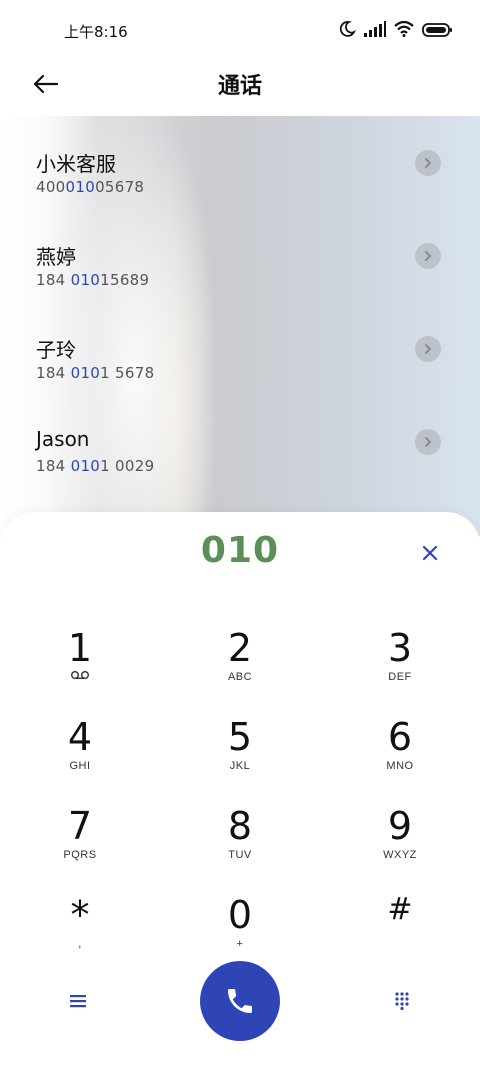 Image resolution: width=480 pixels, height=1066 pixels. What do you see at coordinates (400, 755) in the screenshot?
I see `key-6: 6 MNO` at bounding box center [400, 755].